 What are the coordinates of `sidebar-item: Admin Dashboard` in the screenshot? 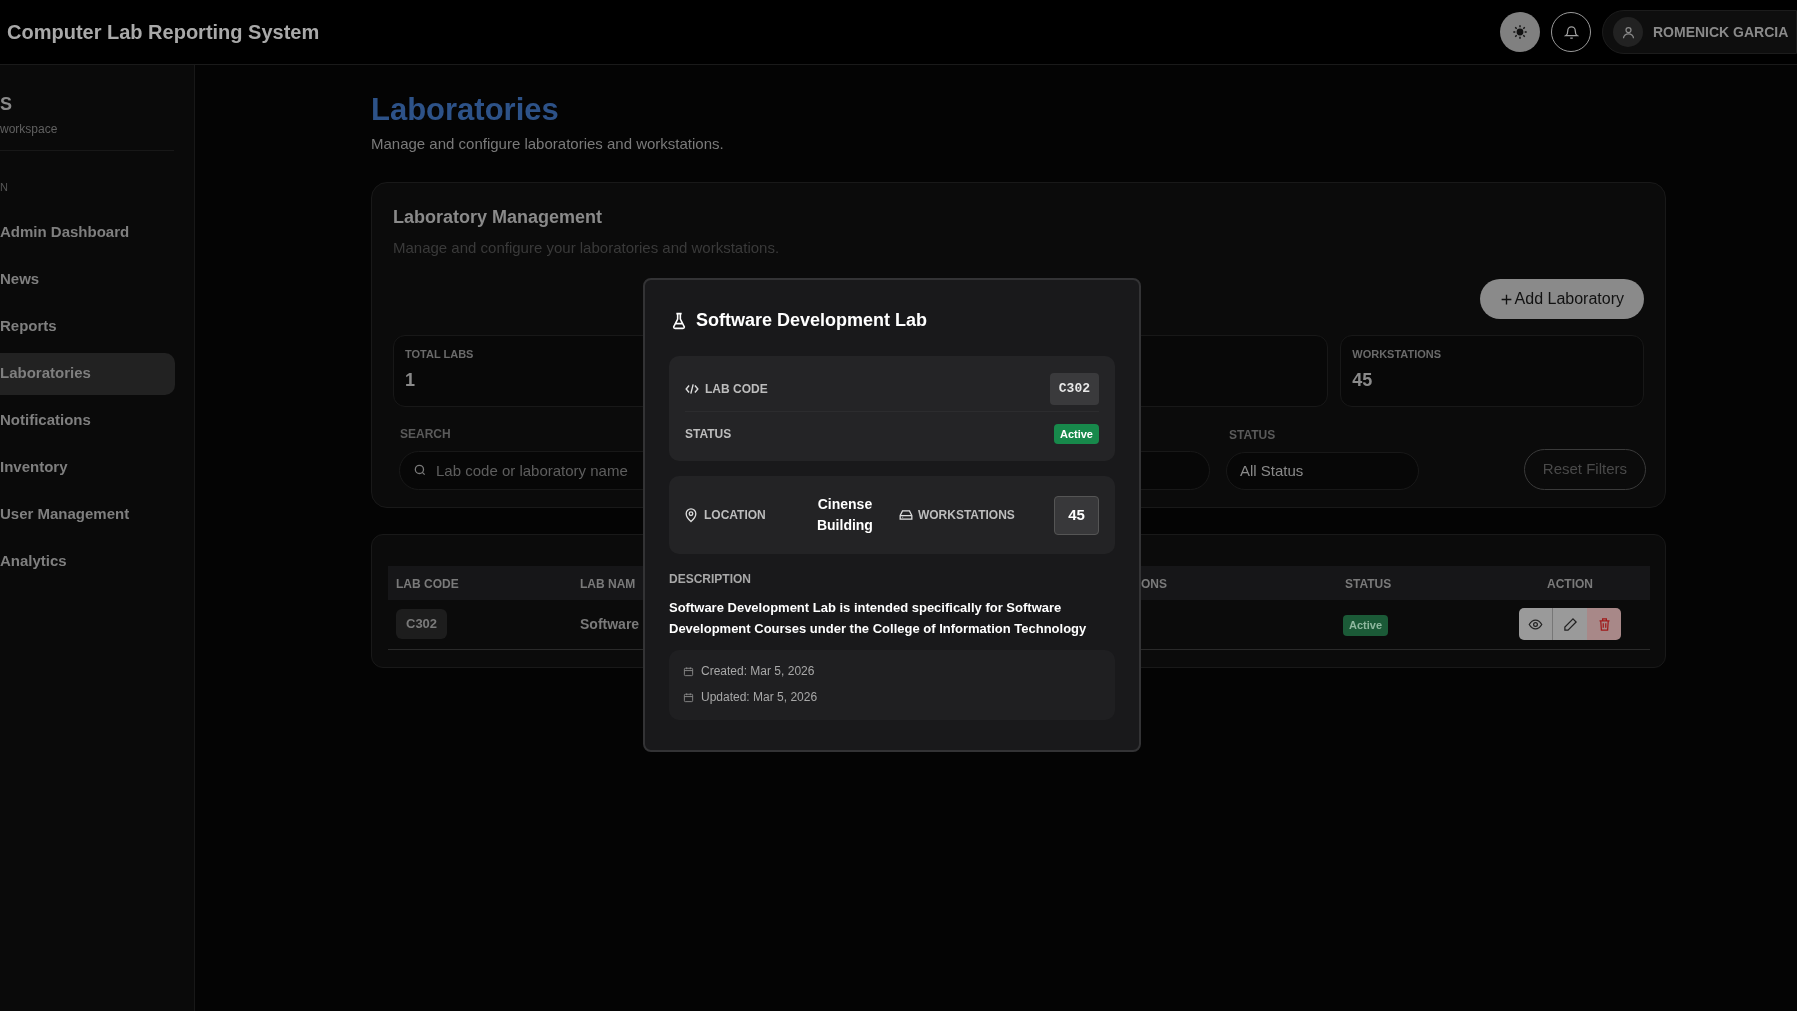 It's located at (87, 232).